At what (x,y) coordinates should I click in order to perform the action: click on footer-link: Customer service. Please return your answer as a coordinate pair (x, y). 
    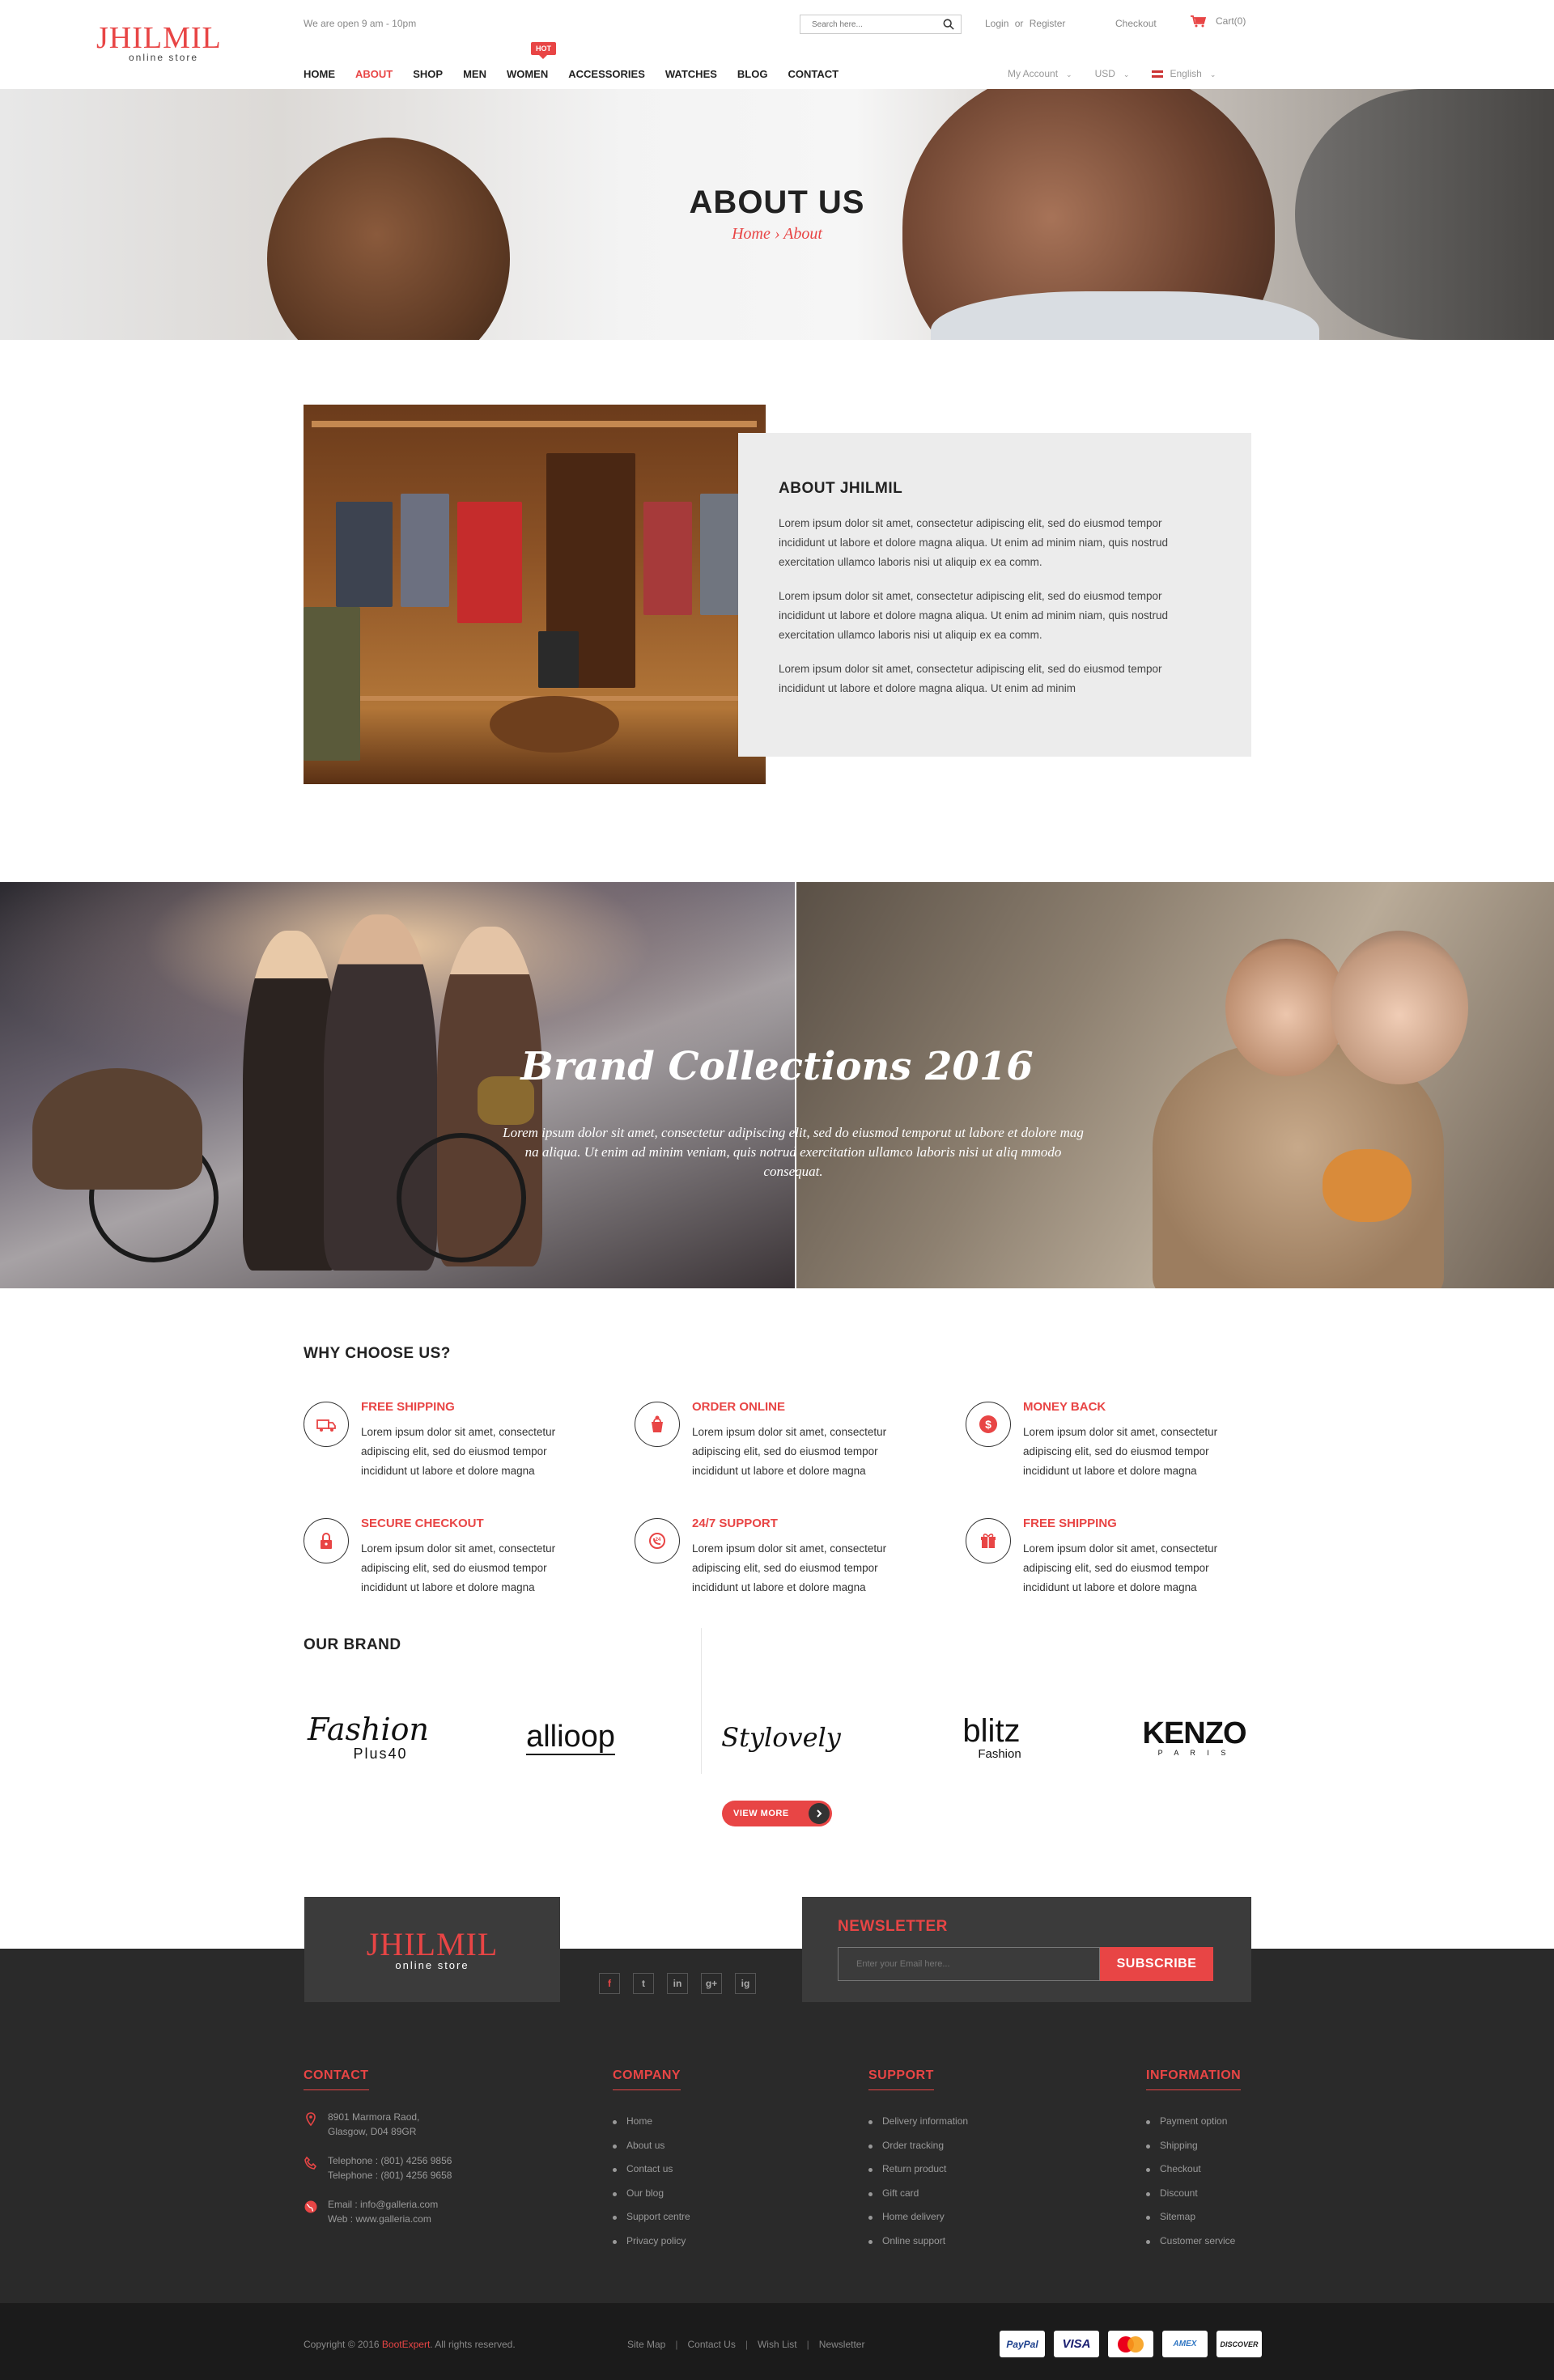
    Looking at the image, I should click on (1193, 2242).